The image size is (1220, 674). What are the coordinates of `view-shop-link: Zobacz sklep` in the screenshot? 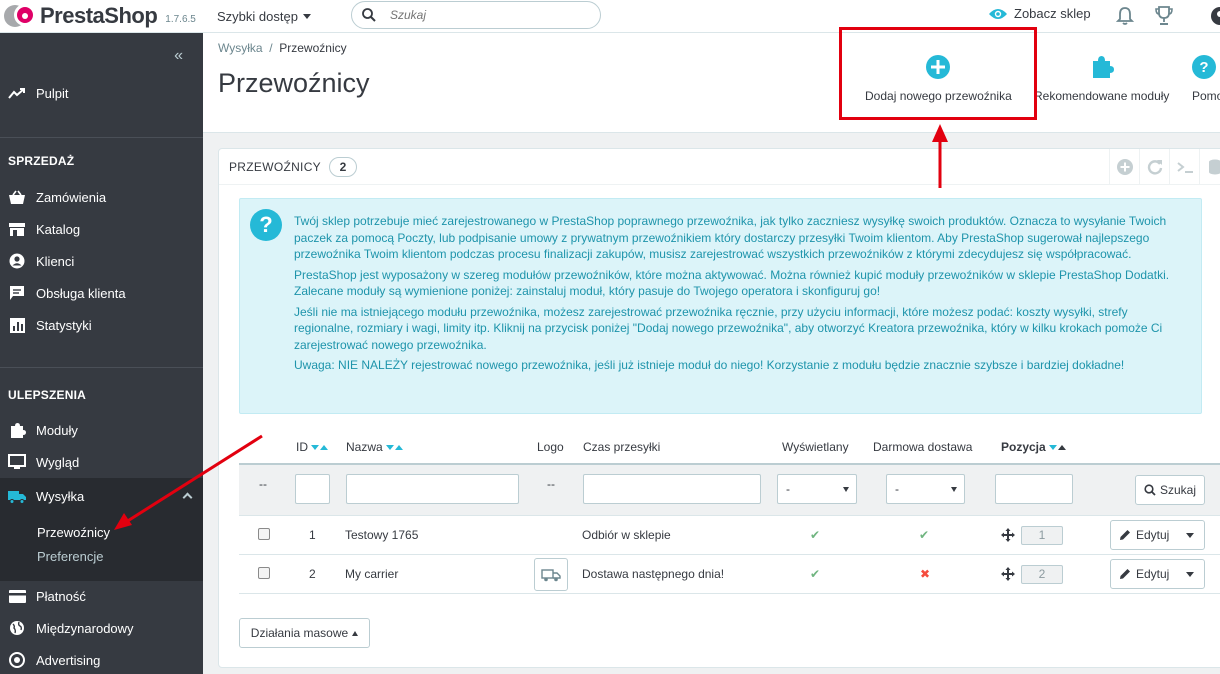 It's located at (1039, 13).